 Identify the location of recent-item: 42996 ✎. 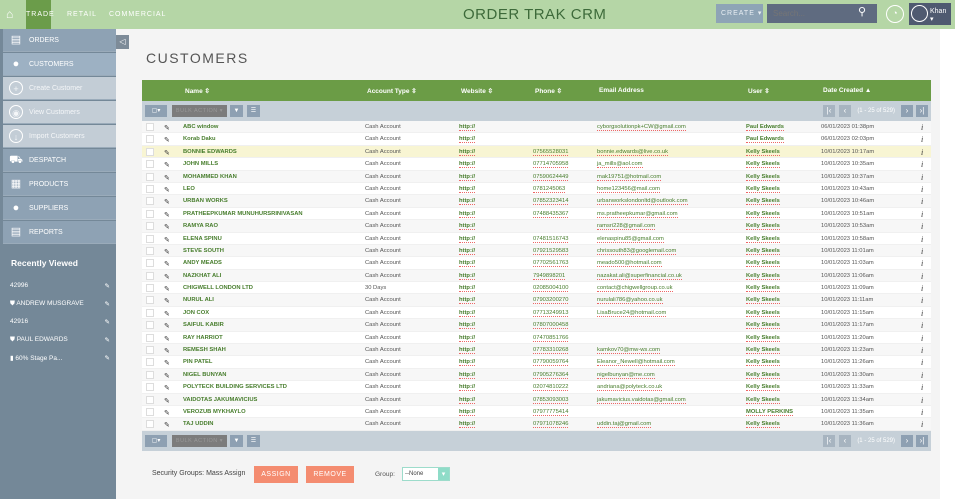
(60, 286).